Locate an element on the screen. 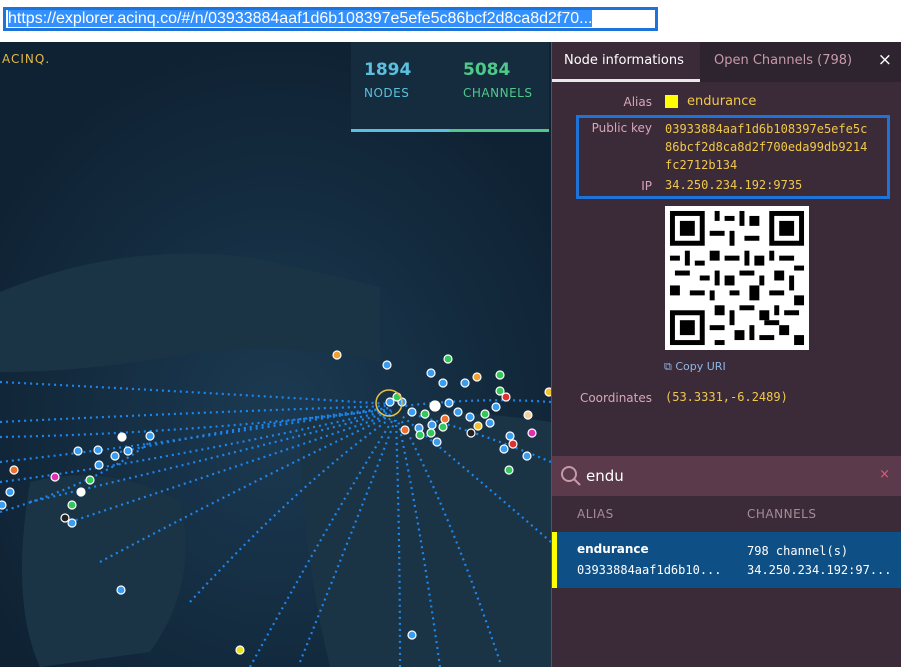 The height and width of the screenshot is (667, 901). continent-shape is located at coordinates (425, 539).